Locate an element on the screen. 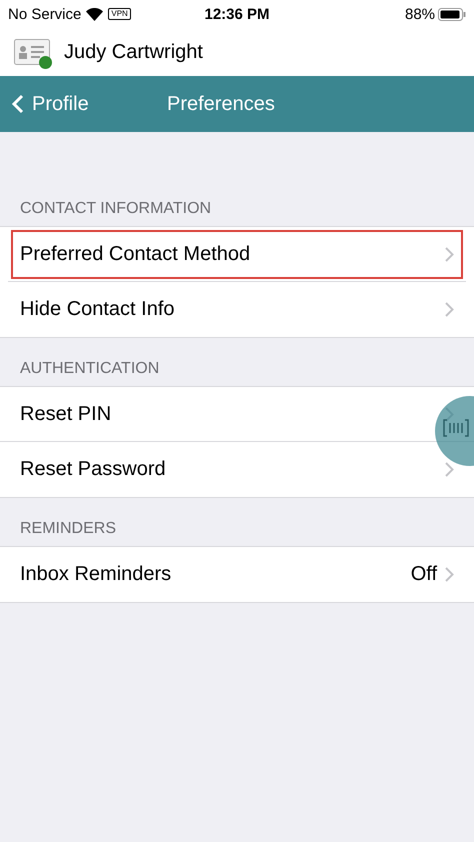 This screenshot has width=474, height=842. barcode-icon is located at coordinates (456, 428).